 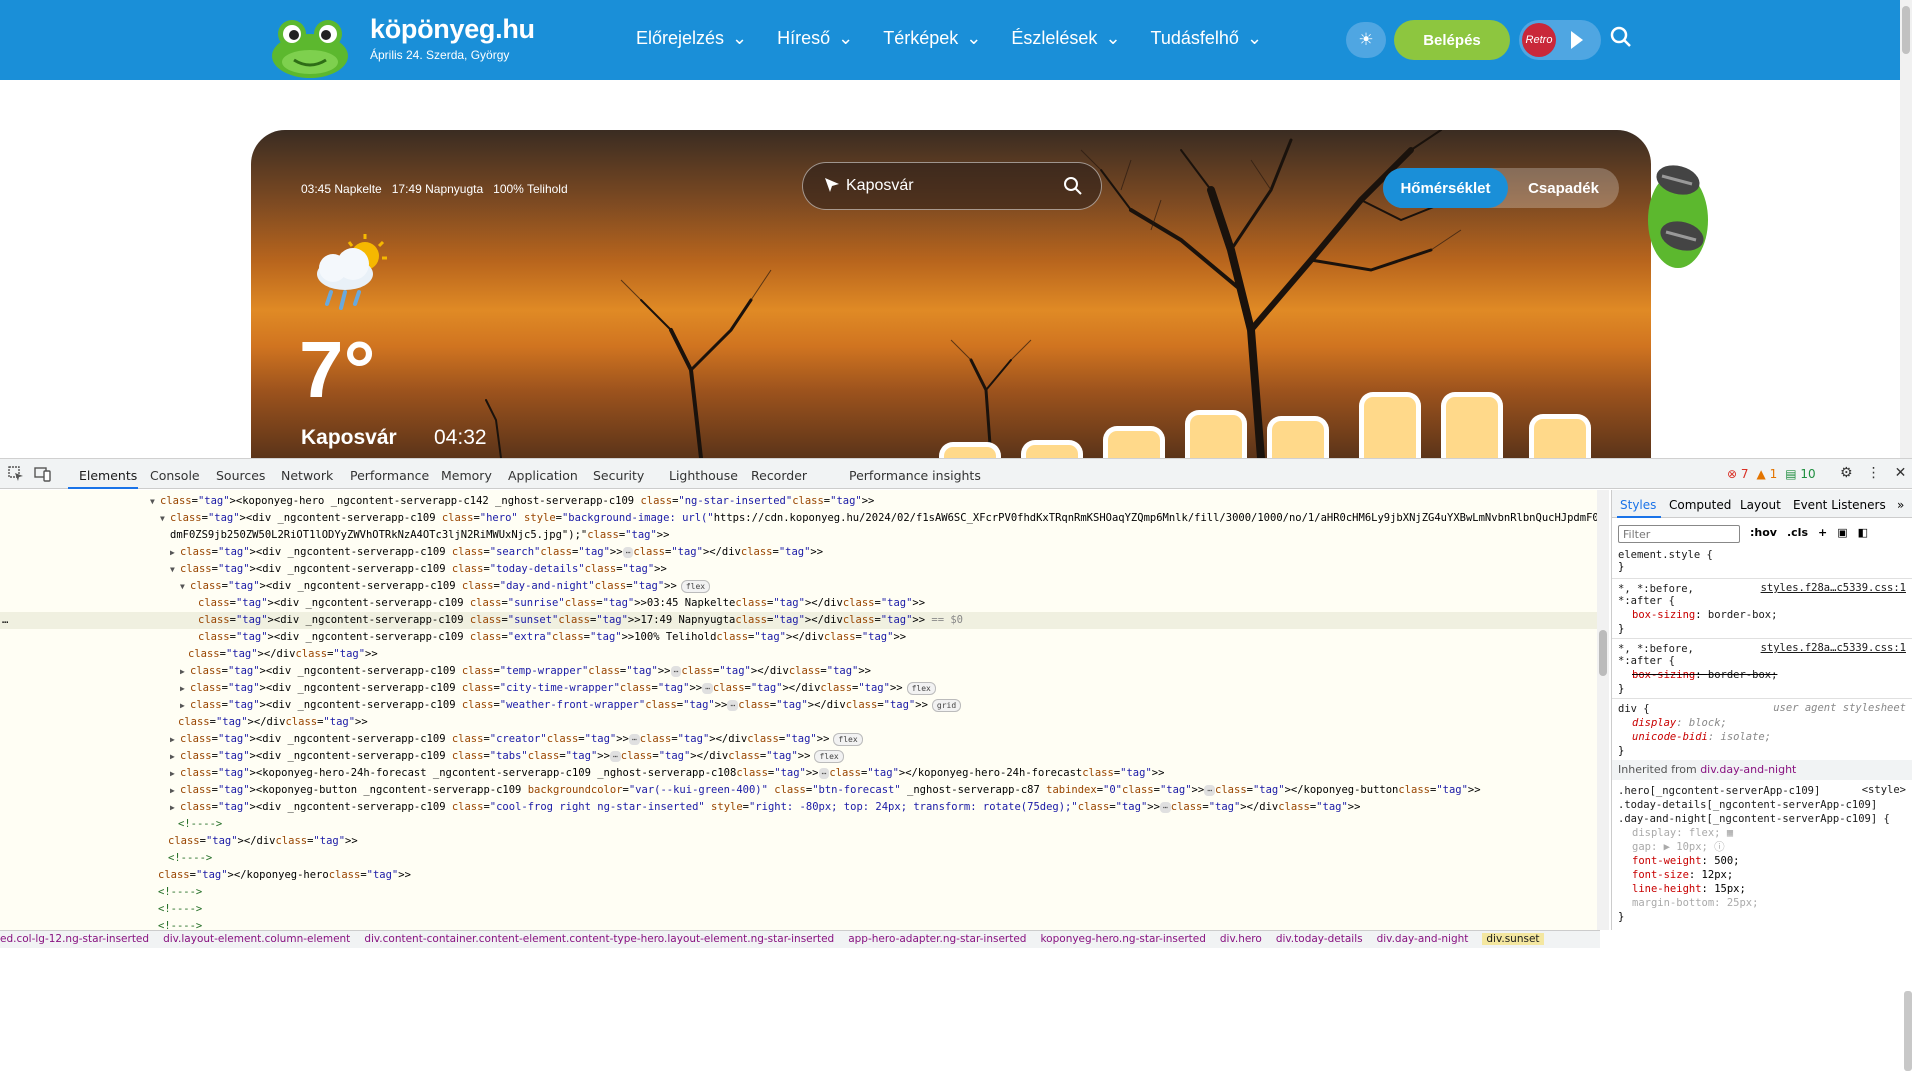 I want to click on close-icon: ✕, so click(x=1901, y=473).